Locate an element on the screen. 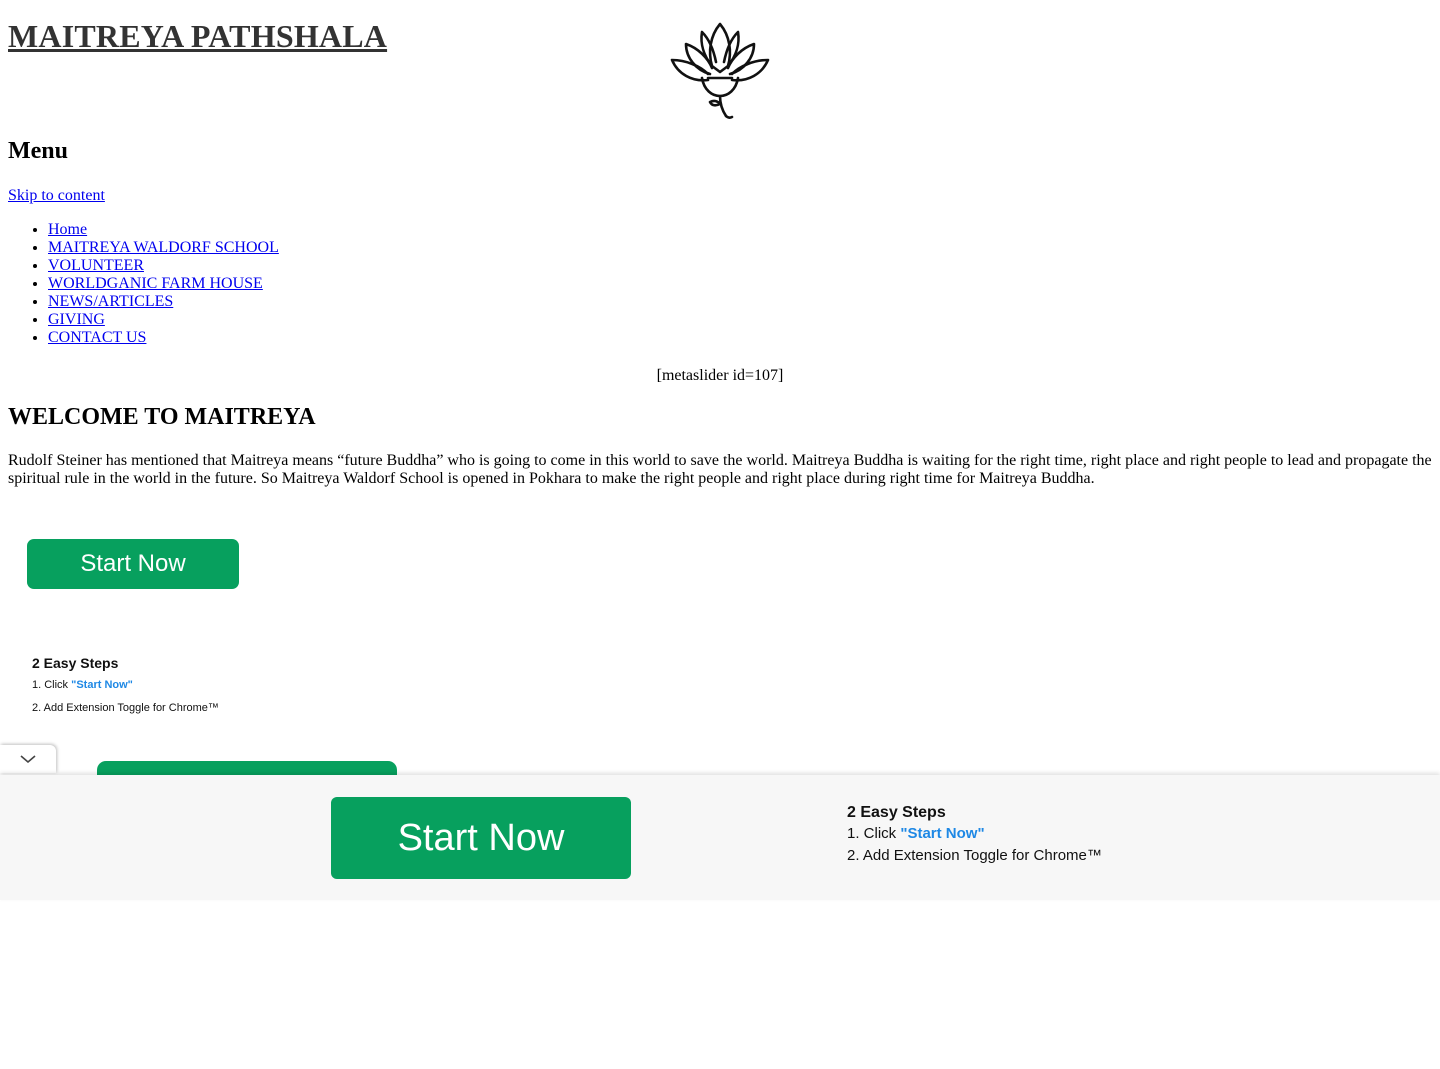 This screenshot has height=1069, width=1440. nav-link-farm-house: WORLDGANIC FARM HOUSE is located at coordinates (155, 283).